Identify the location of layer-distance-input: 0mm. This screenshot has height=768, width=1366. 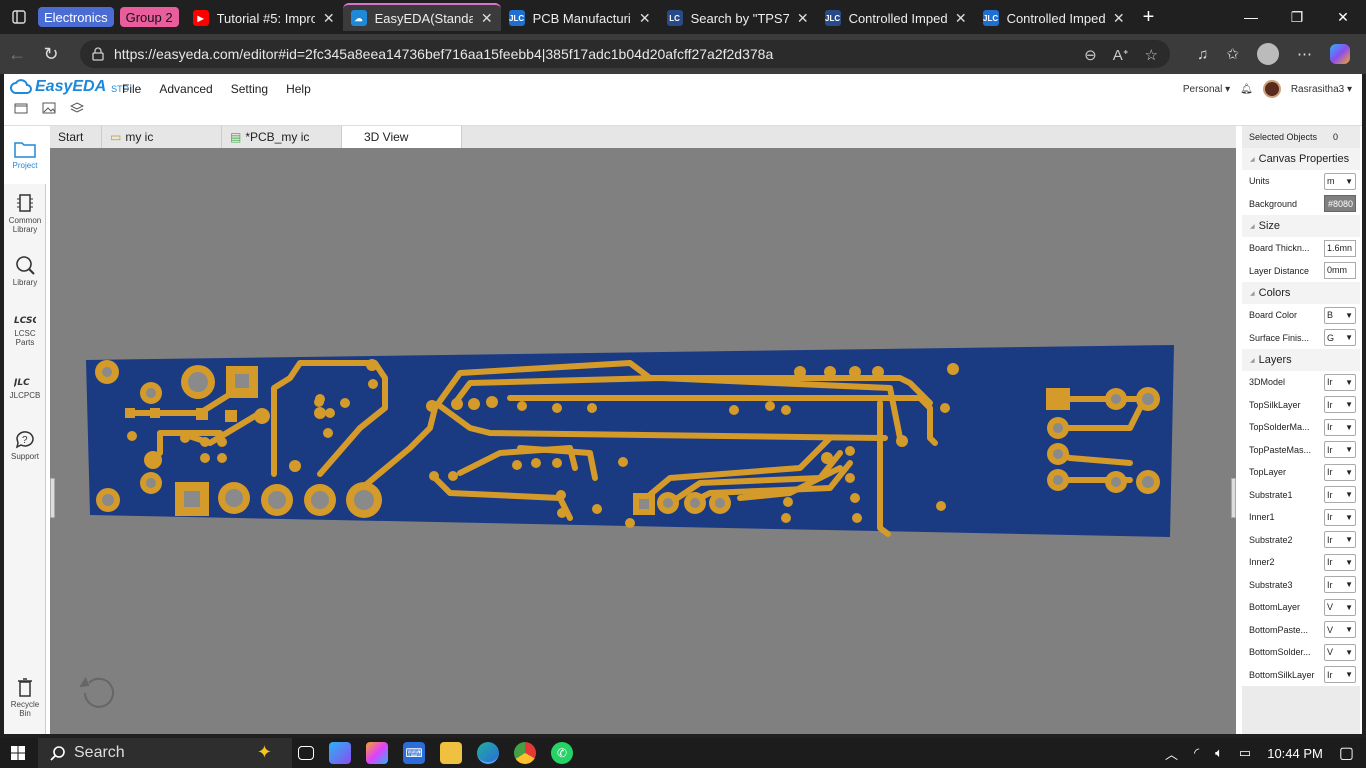
(1340, 271).